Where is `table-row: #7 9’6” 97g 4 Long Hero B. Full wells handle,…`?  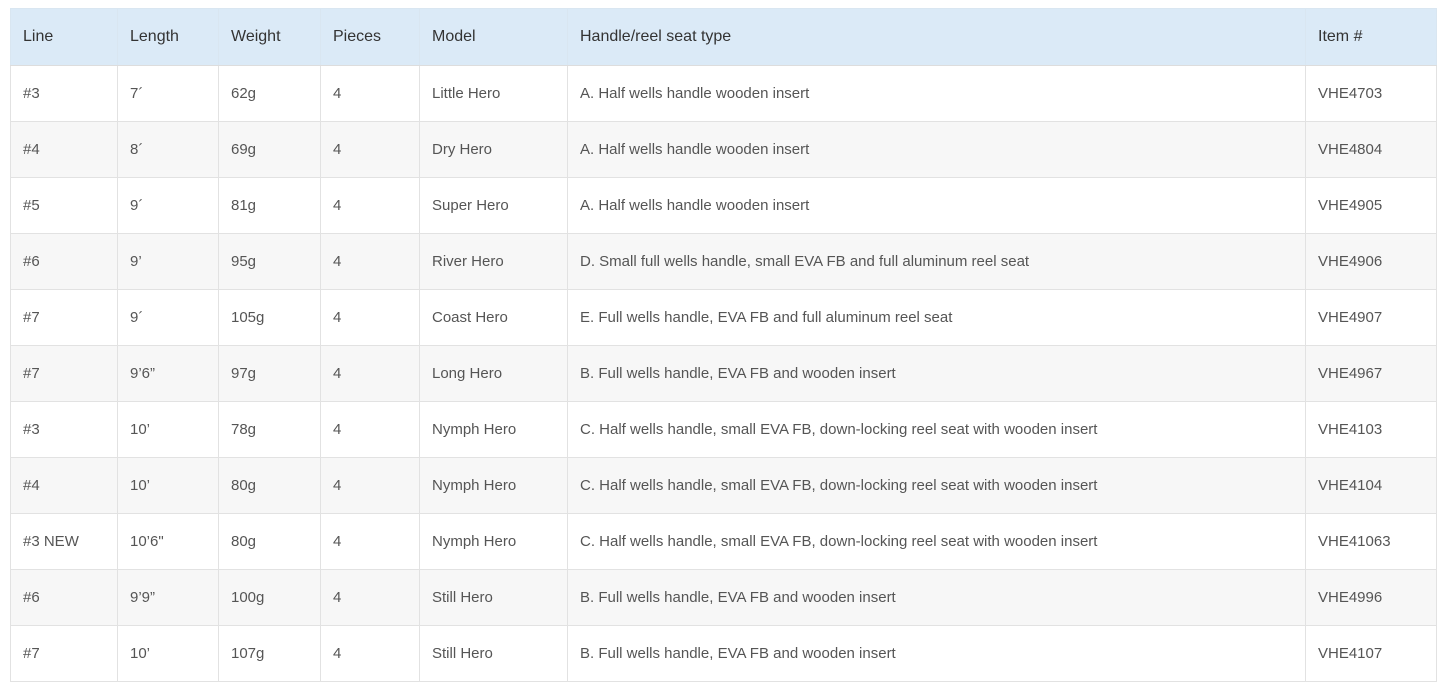
table-row: #7 9’6” 97g 4 Long Hero B. Full wells handle,… is located at coordinates (723, 373).